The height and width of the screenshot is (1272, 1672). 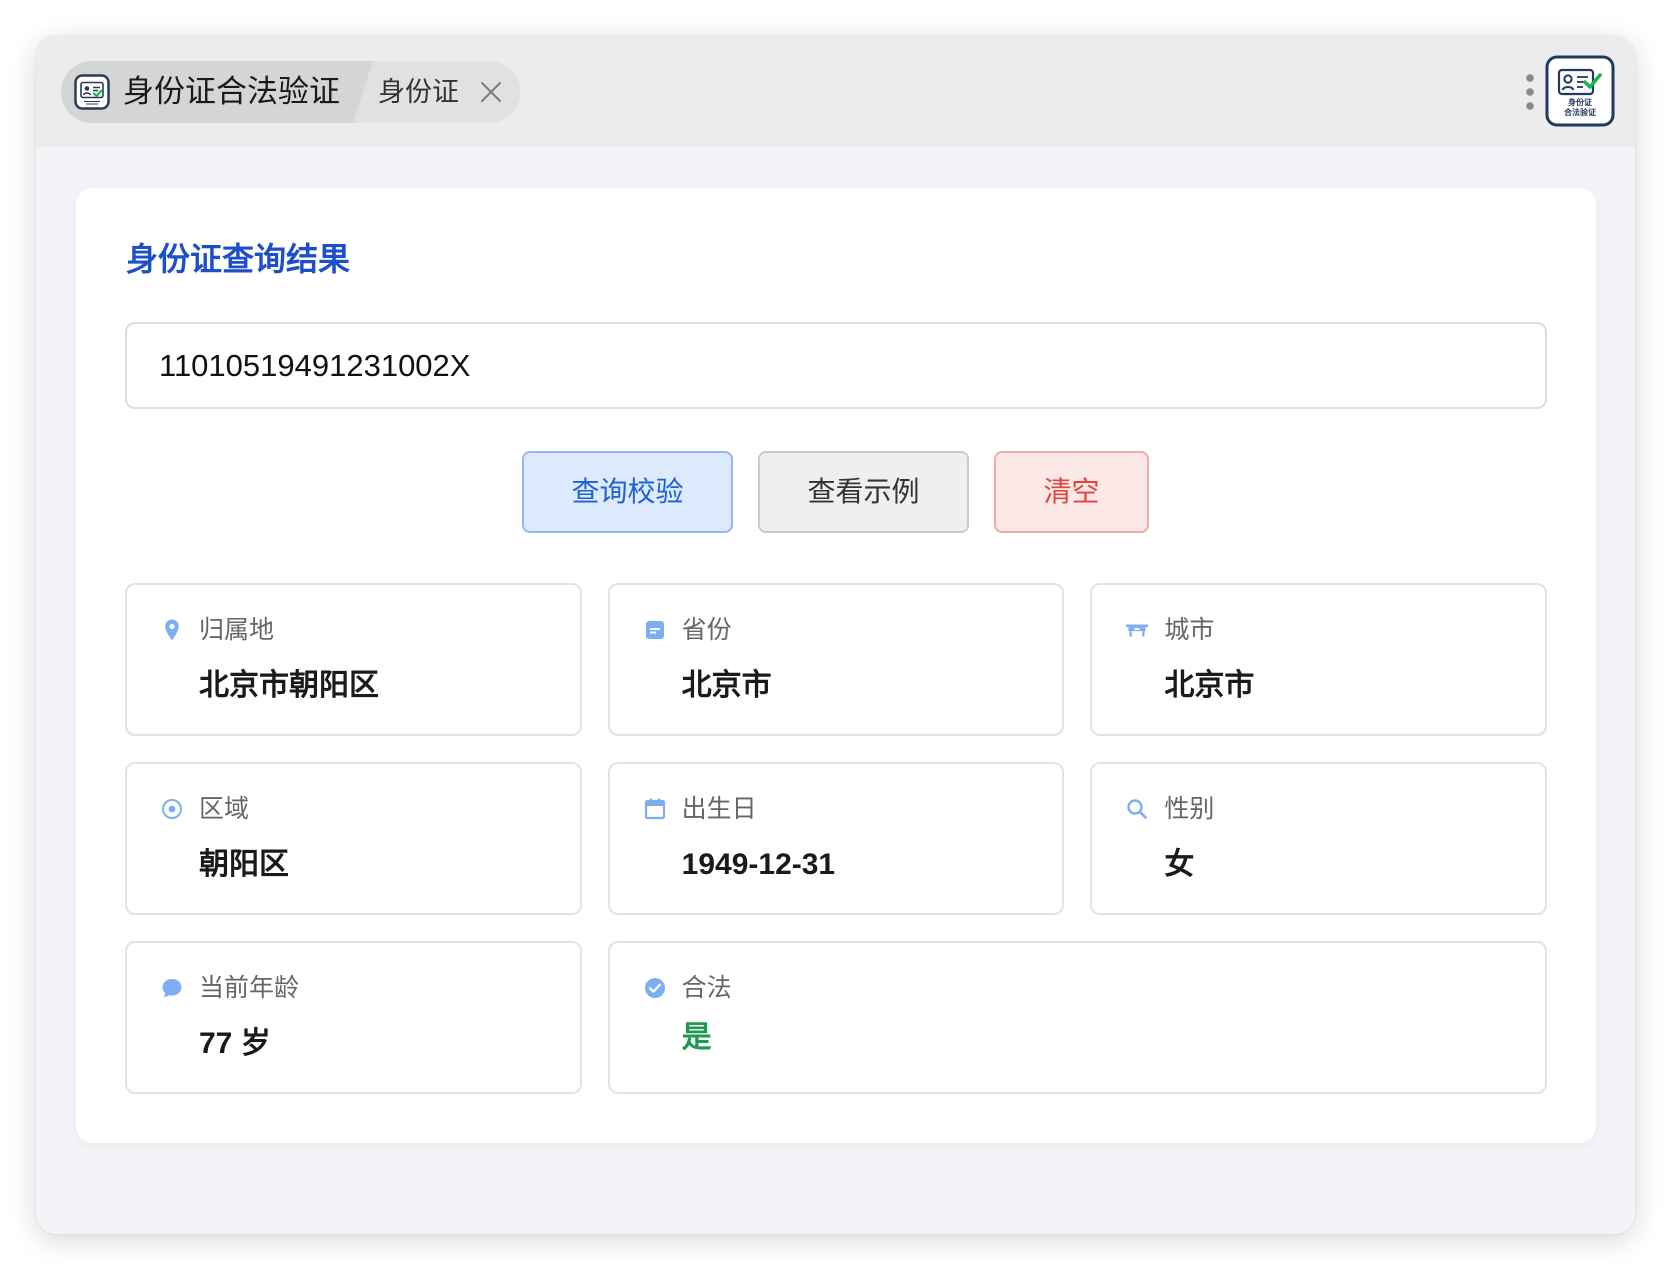 What do you see at coordinates (1179, 864) in the screenshot?
I see `result-value: 女` at bounding box center [1179, 864].